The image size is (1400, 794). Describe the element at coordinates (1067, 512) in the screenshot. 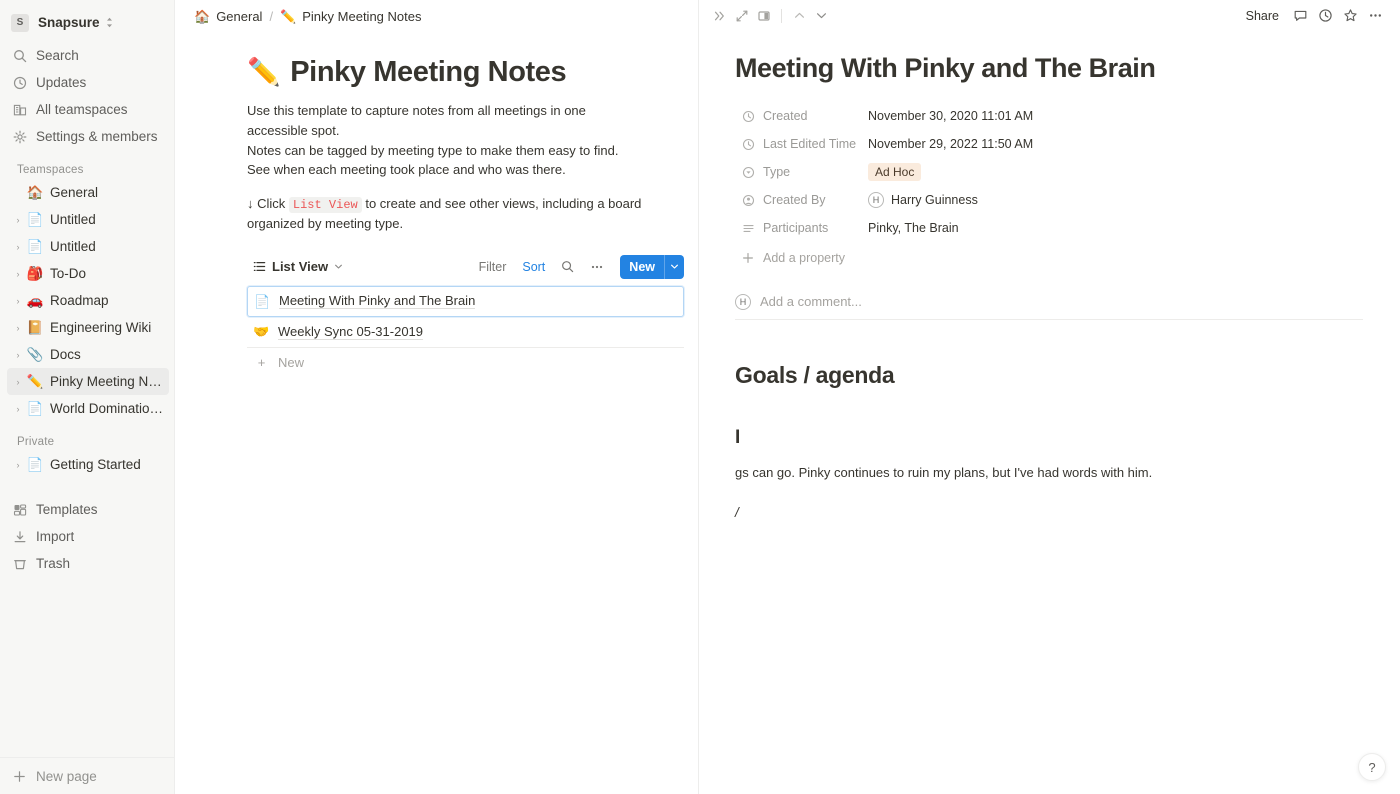

I see `slash-command-input: /` at that location.